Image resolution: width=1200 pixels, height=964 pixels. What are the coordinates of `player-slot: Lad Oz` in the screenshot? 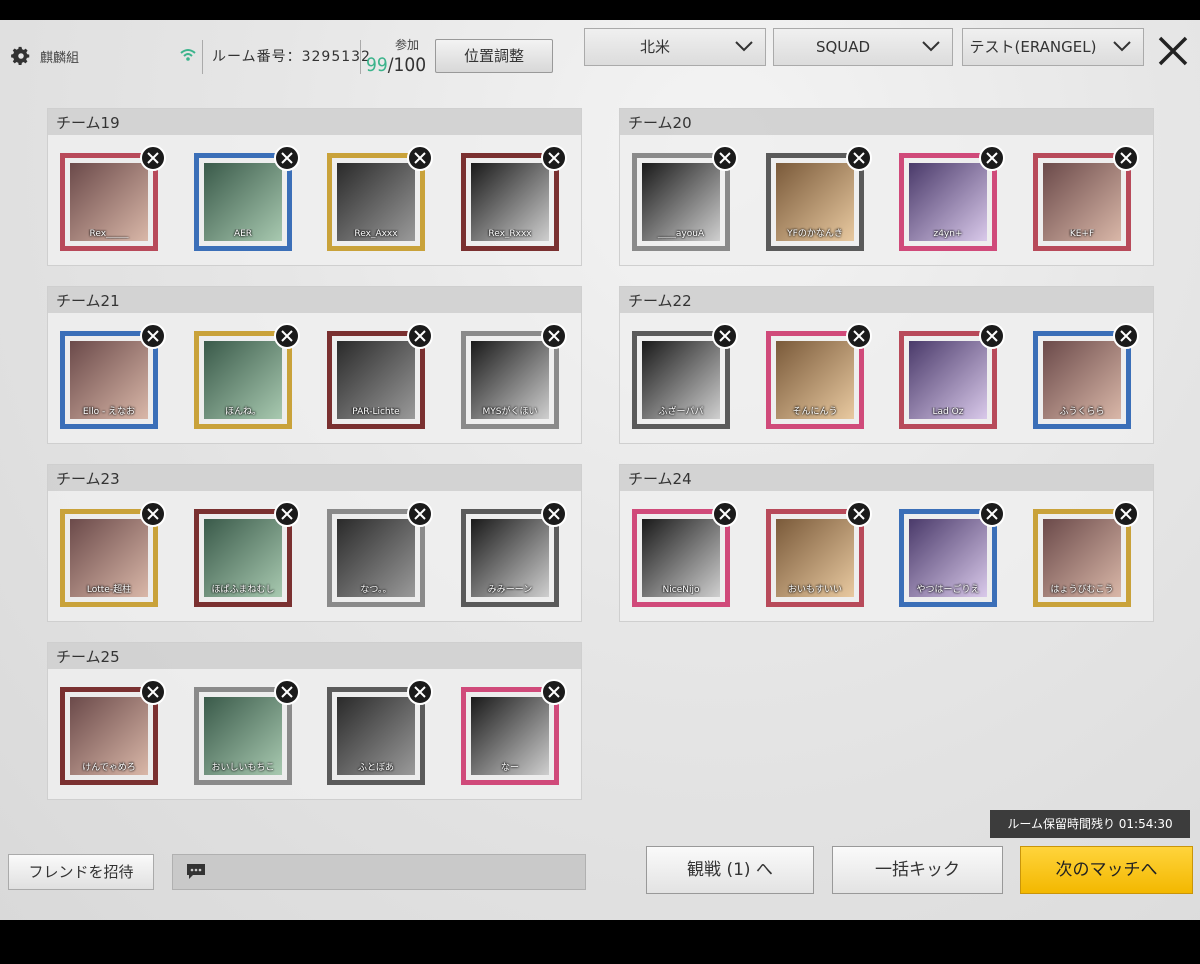 It's located at (949, 382).